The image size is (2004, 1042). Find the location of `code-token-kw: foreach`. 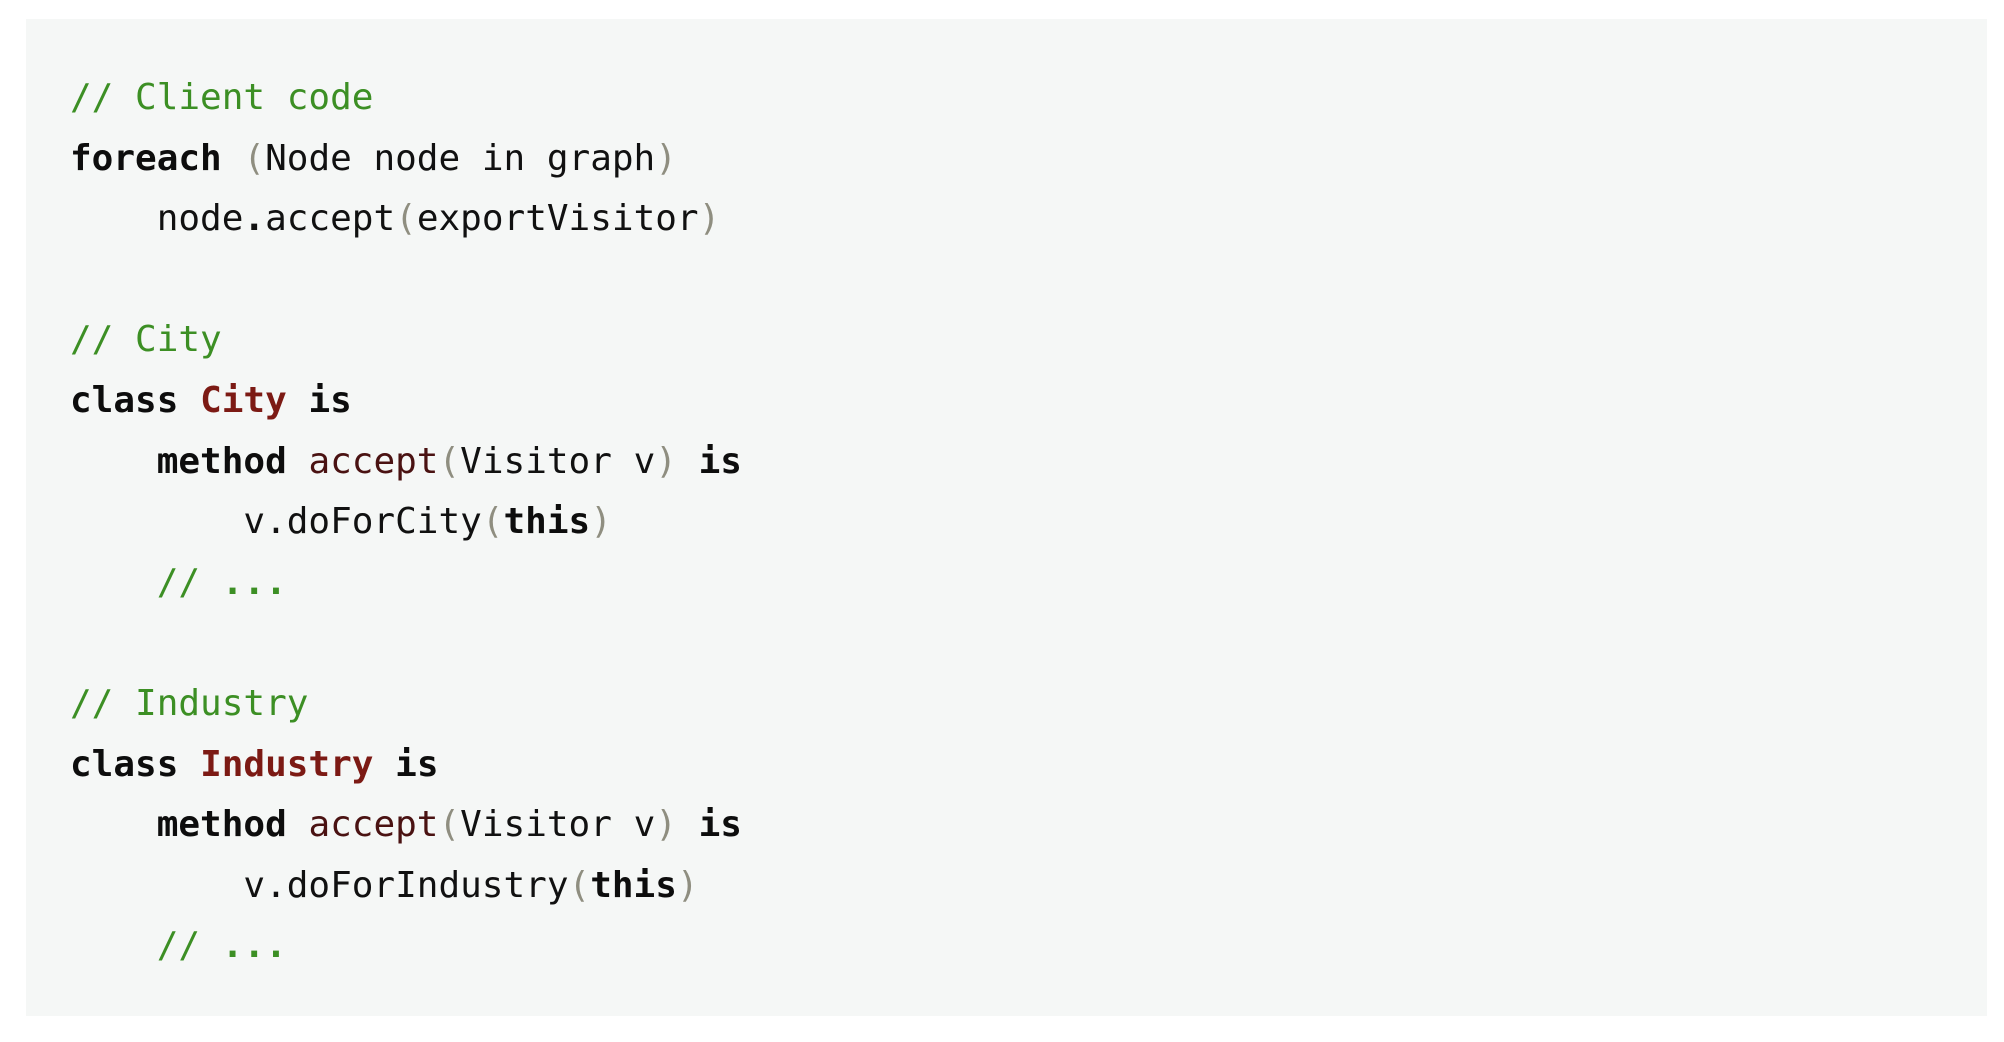

code-token-kw: foreach is located at coordinates (146, 158).